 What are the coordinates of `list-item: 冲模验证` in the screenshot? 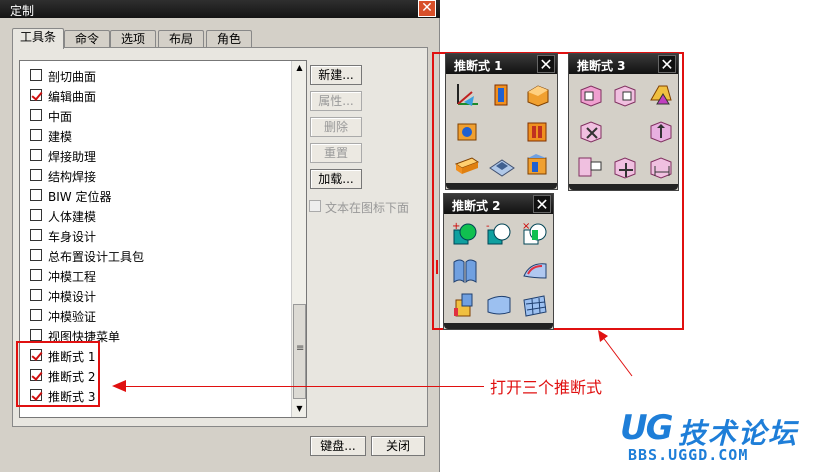 It's located at (156, 315).